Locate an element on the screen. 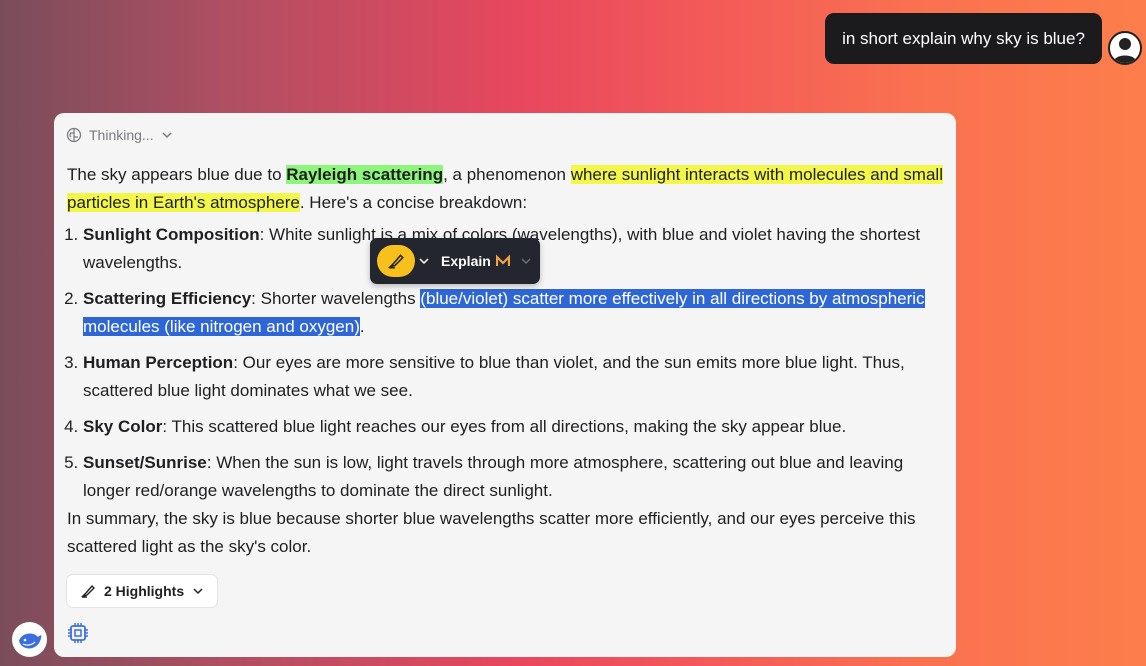 The height and width of the screenshot is (666, 1146). item-text: : Shorter wavelengths is located at coordinates (336, 298).